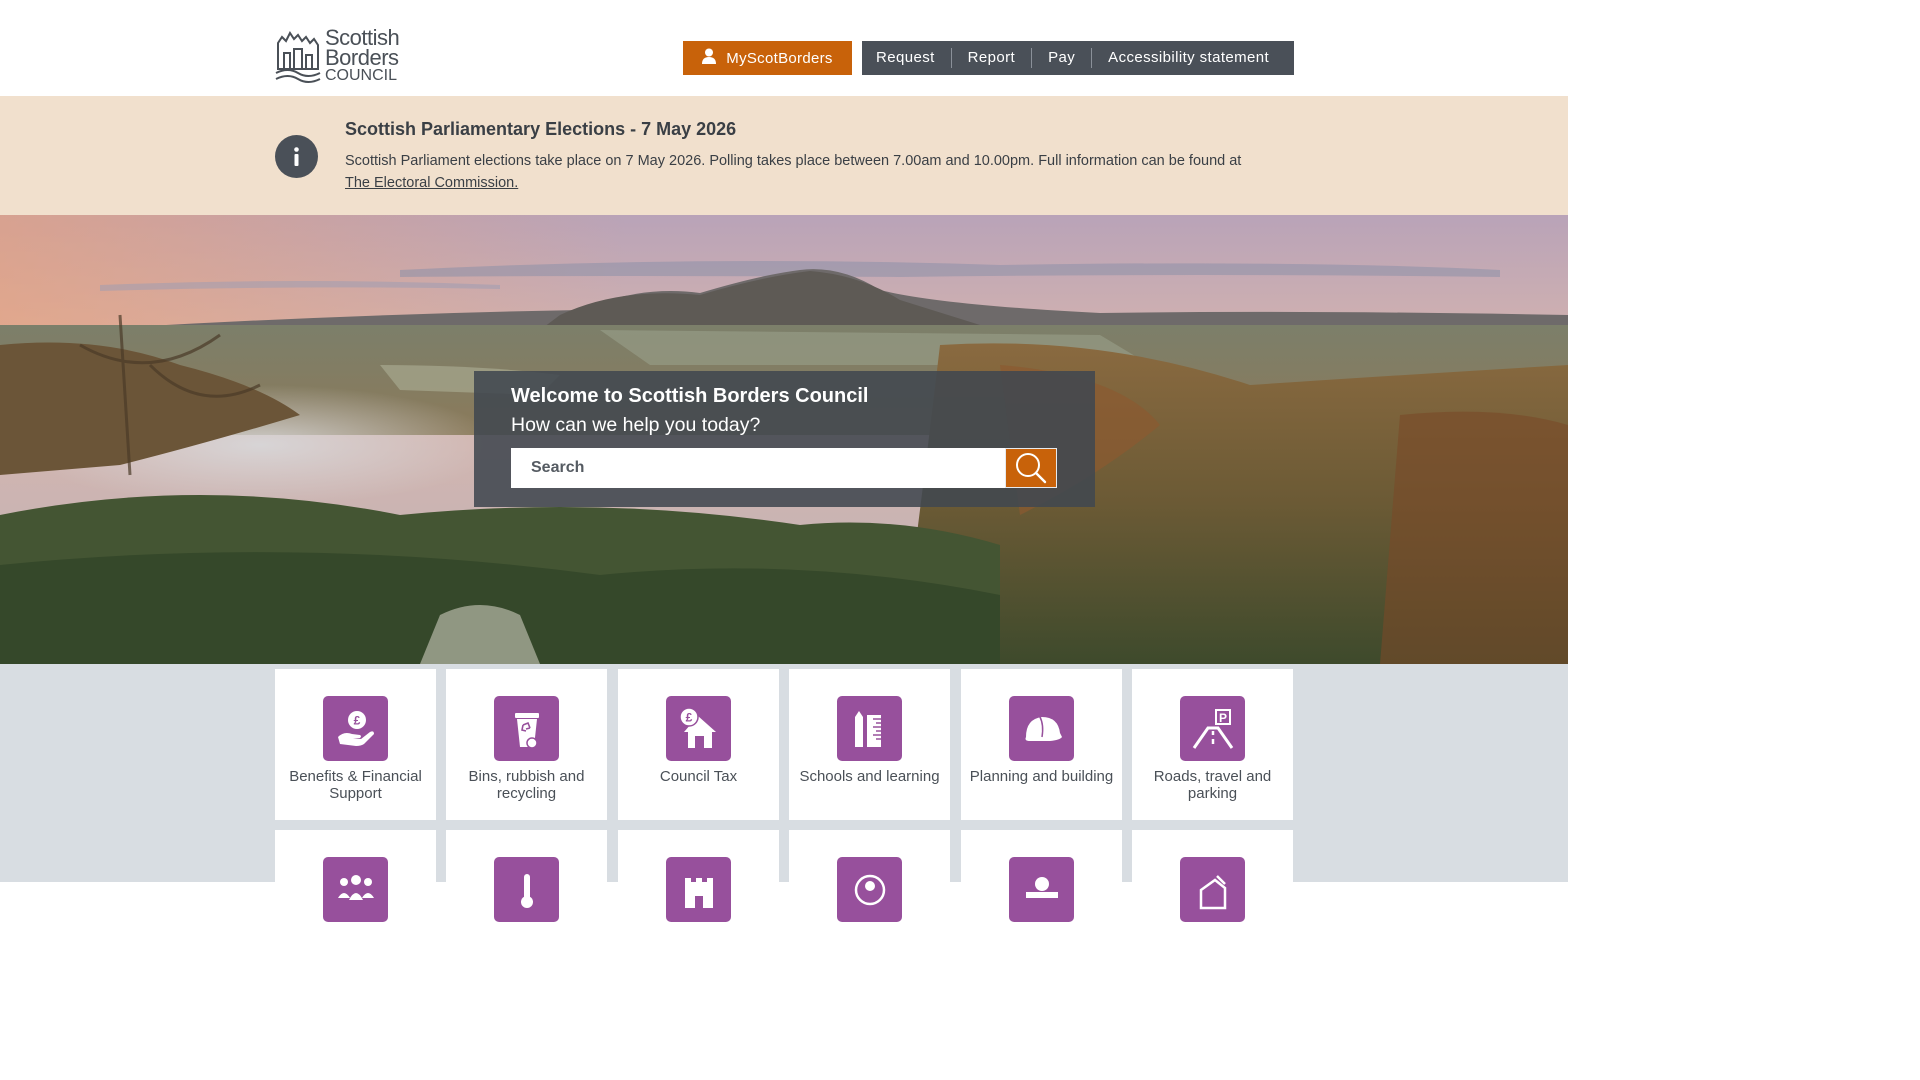  I want to click on nav-accessibility-statement: Accessibility statement, so click(1188, 58).